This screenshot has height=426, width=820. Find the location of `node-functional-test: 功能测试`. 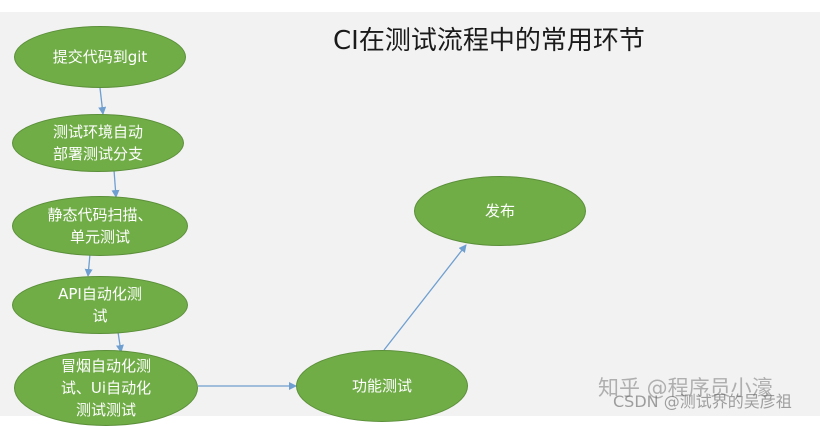

node-functional-test: 功能测试 is located at coordinates (382, 386).